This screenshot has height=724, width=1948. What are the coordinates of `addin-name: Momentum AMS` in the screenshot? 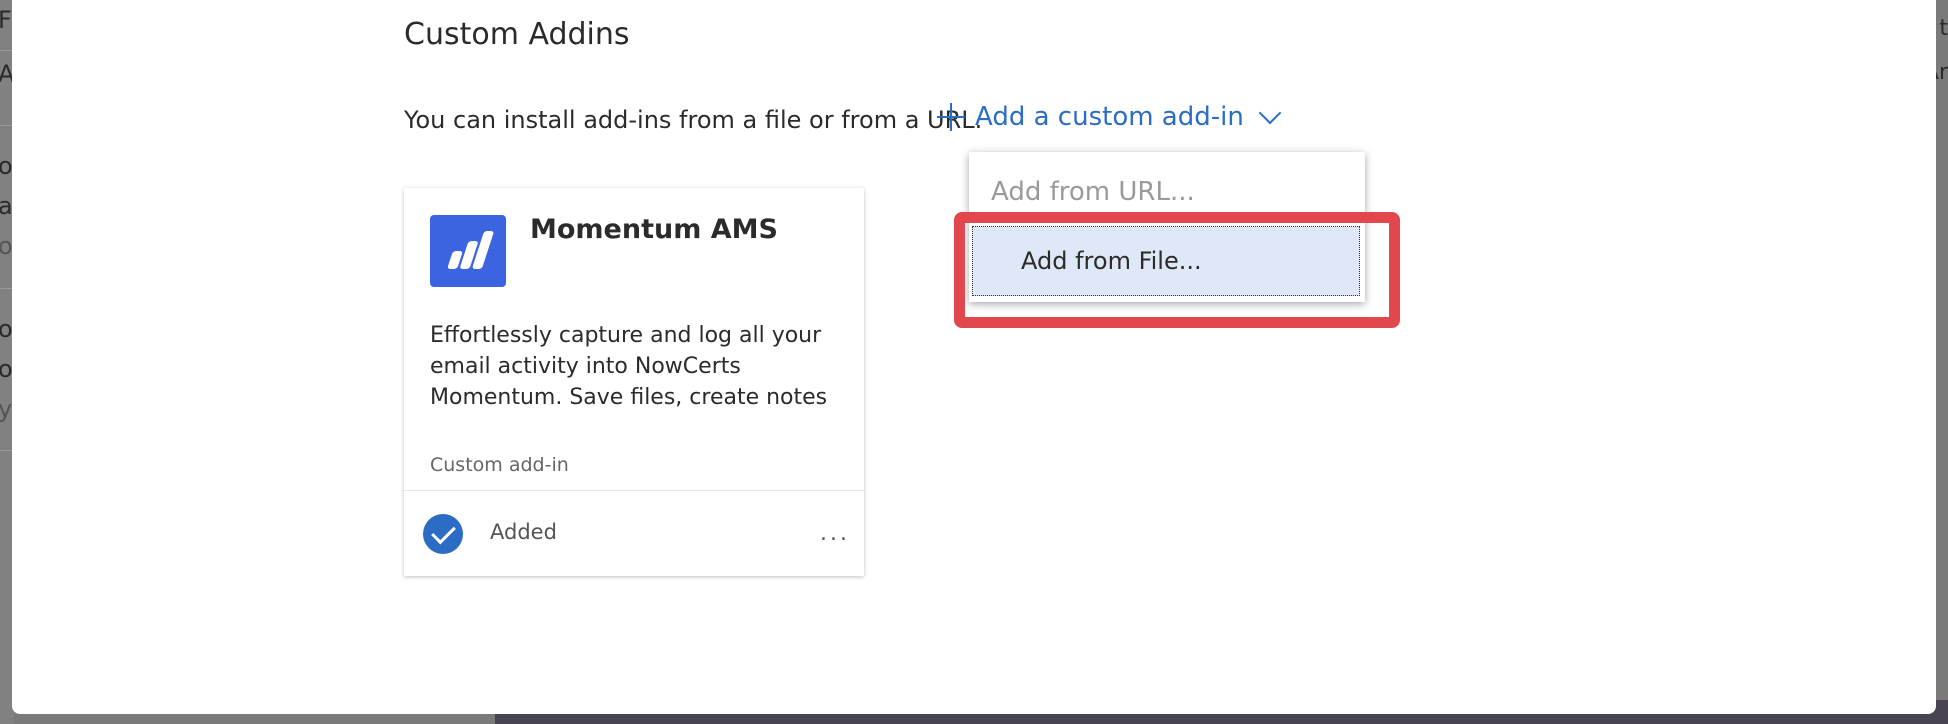 It's located at (654, 229).